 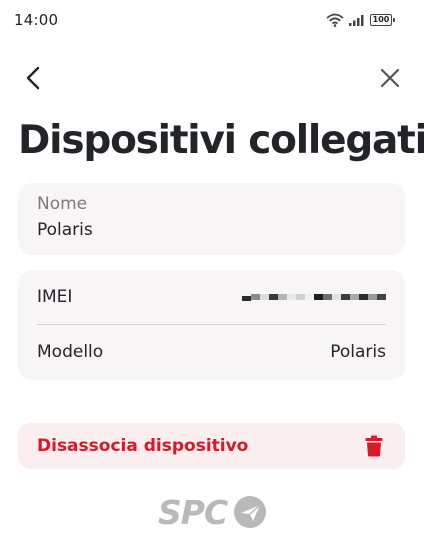 What do you see at coordinates (193, 512) in the screenshot?
I see `brand-text: SPC` at bounding box center [193, 512].